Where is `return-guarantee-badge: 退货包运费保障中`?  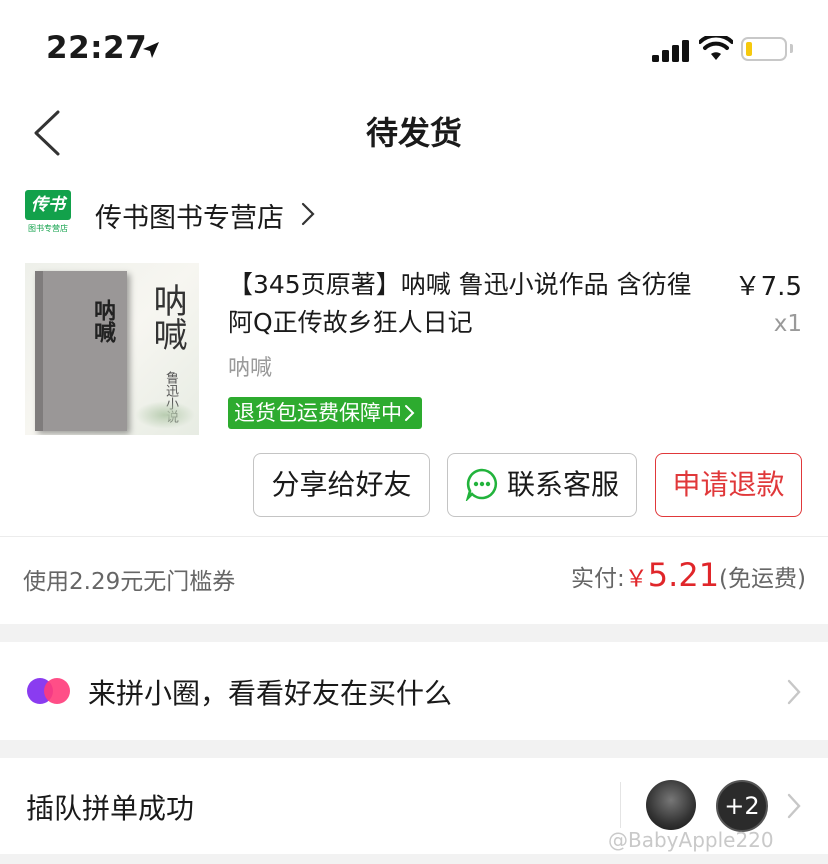 return-guarantee-badge: 退货包运费保障中 is located at coordinates (325, 413).